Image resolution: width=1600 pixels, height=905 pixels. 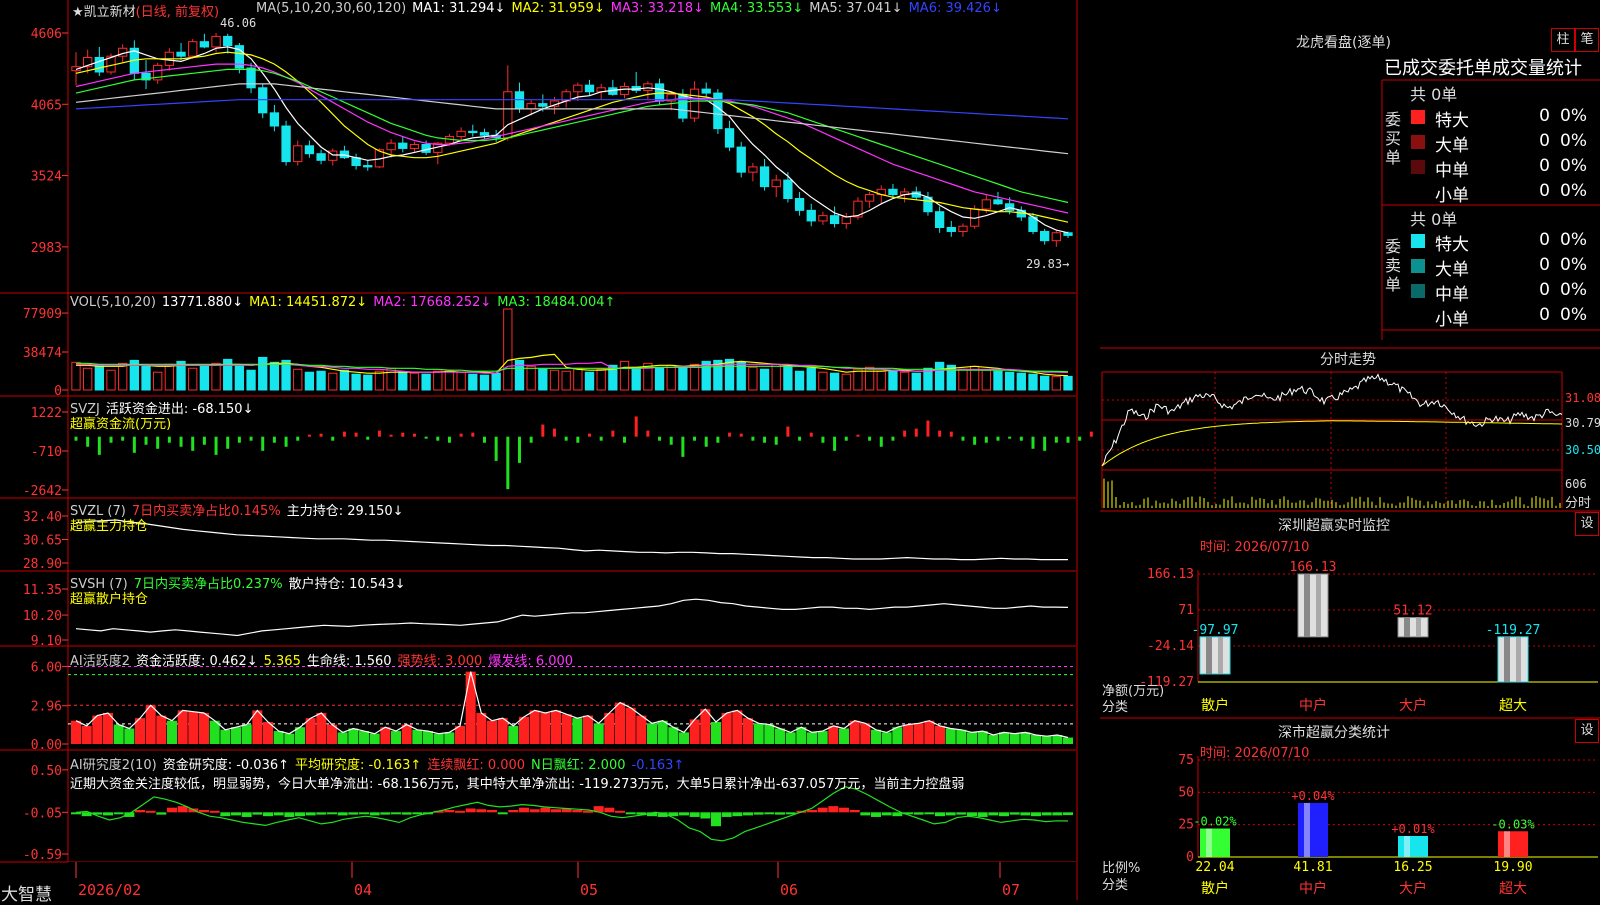 What do you see at coordinates (1215, 705) in the screenshot?
I see `sz-cat-label: 散户` at bounding box center [1215, 705].